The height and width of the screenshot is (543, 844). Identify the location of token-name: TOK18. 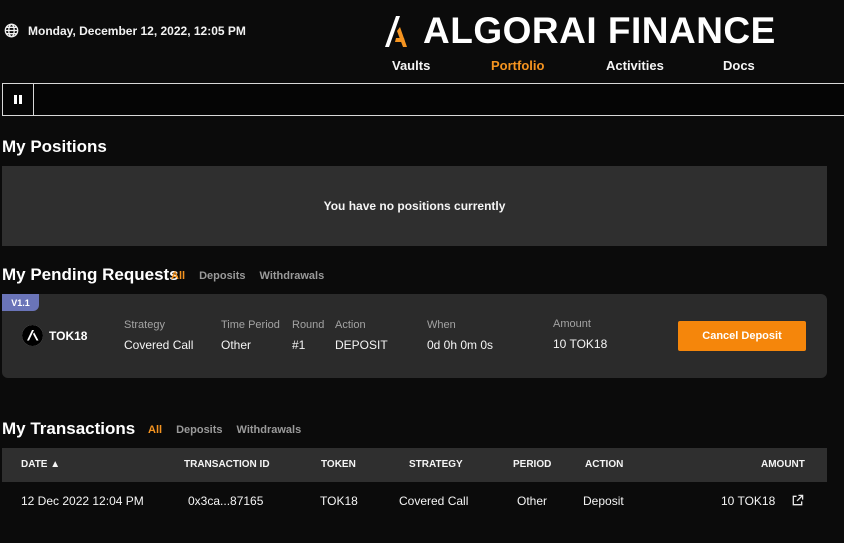
(68, 335).